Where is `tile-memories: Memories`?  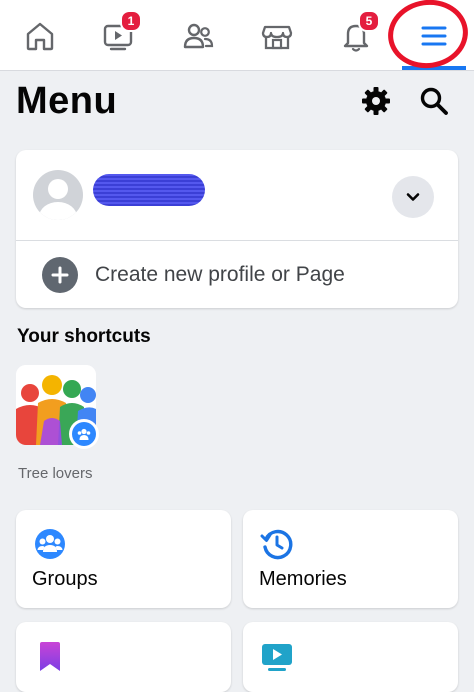
tile-memories: Memories is located at coordinates (350, 559).